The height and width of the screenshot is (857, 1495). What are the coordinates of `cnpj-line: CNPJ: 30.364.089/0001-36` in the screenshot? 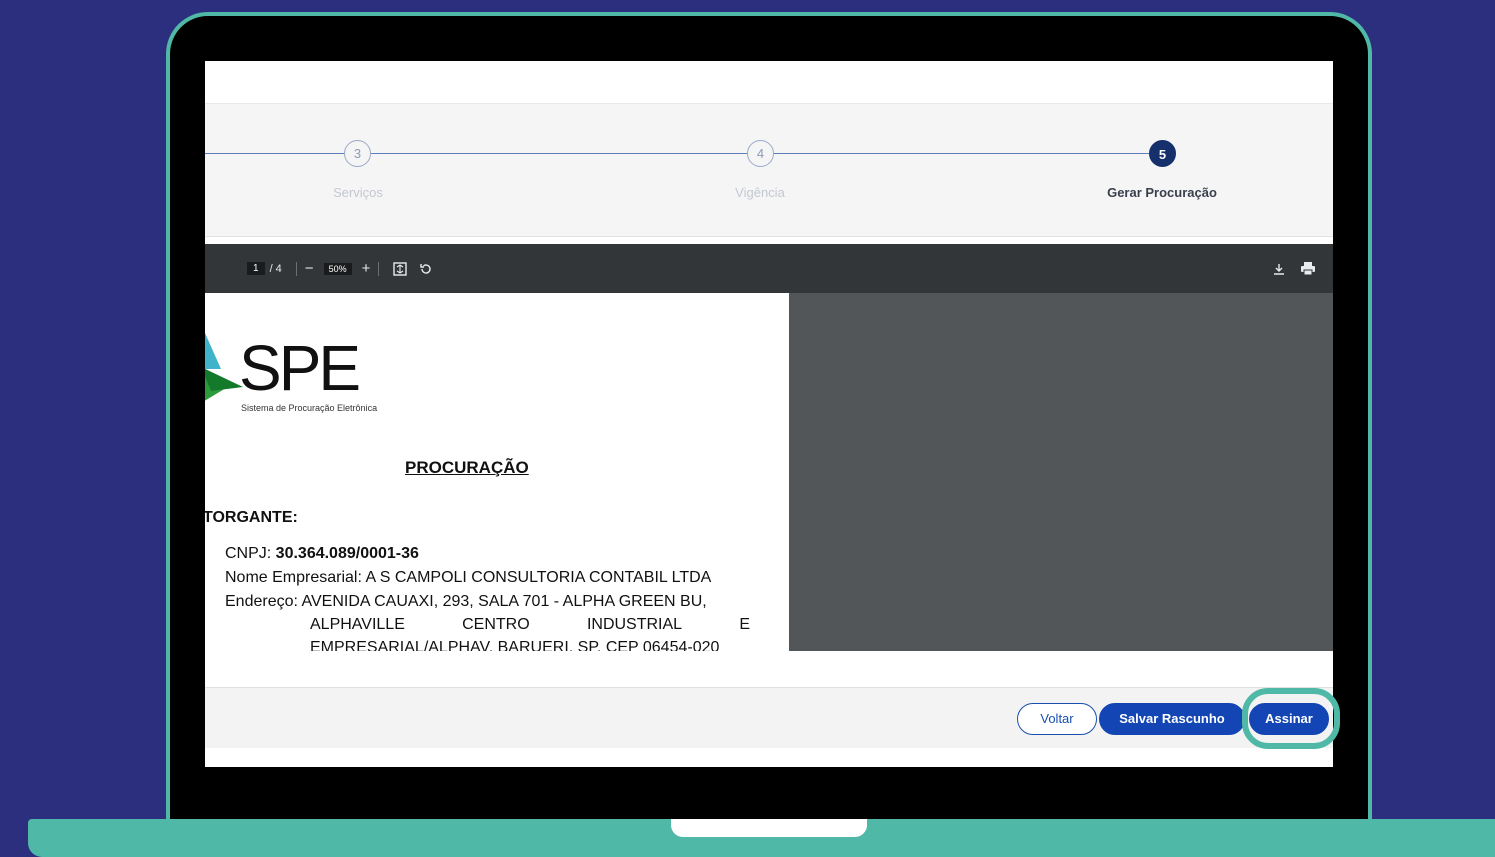 It's located at (322, 554).